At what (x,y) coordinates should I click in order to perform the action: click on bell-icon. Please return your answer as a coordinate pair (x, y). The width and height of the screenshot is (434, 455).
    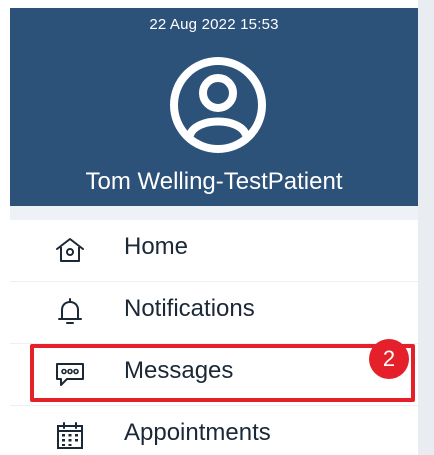
    Looking at the image, I should click on (70, 312).